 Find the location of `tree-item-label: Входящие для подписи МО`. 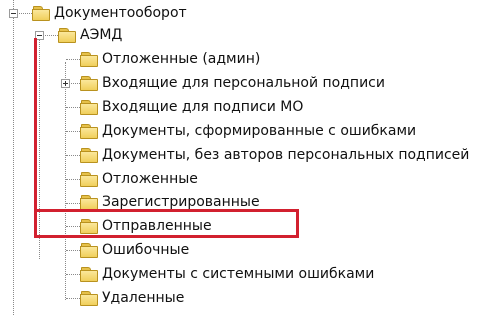

tree-item-label: Входящие для подписи МО is located at coordinates (203, 107).